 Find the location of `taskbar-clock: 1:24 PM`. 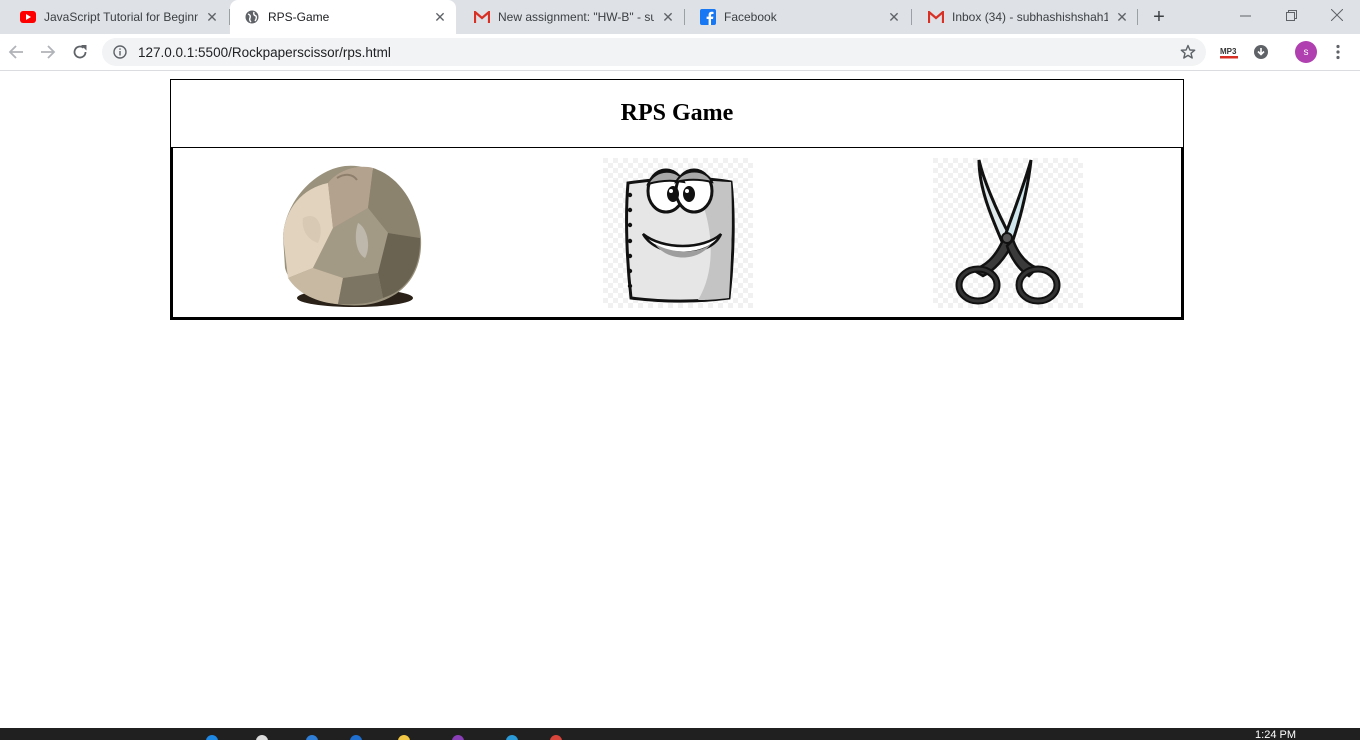

taskbar-clock: 1:24 PM is located at coordinates (1275, 735).